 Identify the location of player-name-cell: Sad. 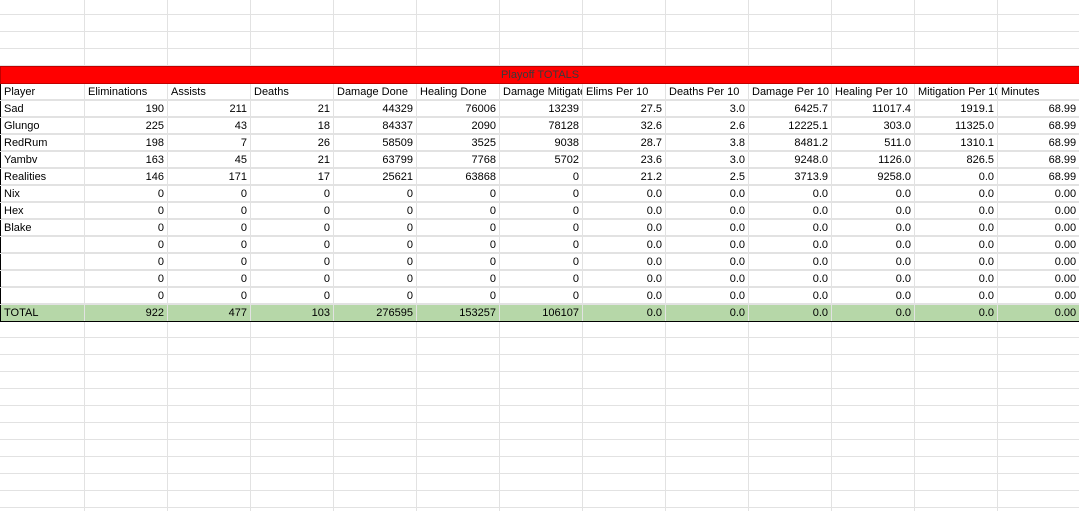
(42, 109).